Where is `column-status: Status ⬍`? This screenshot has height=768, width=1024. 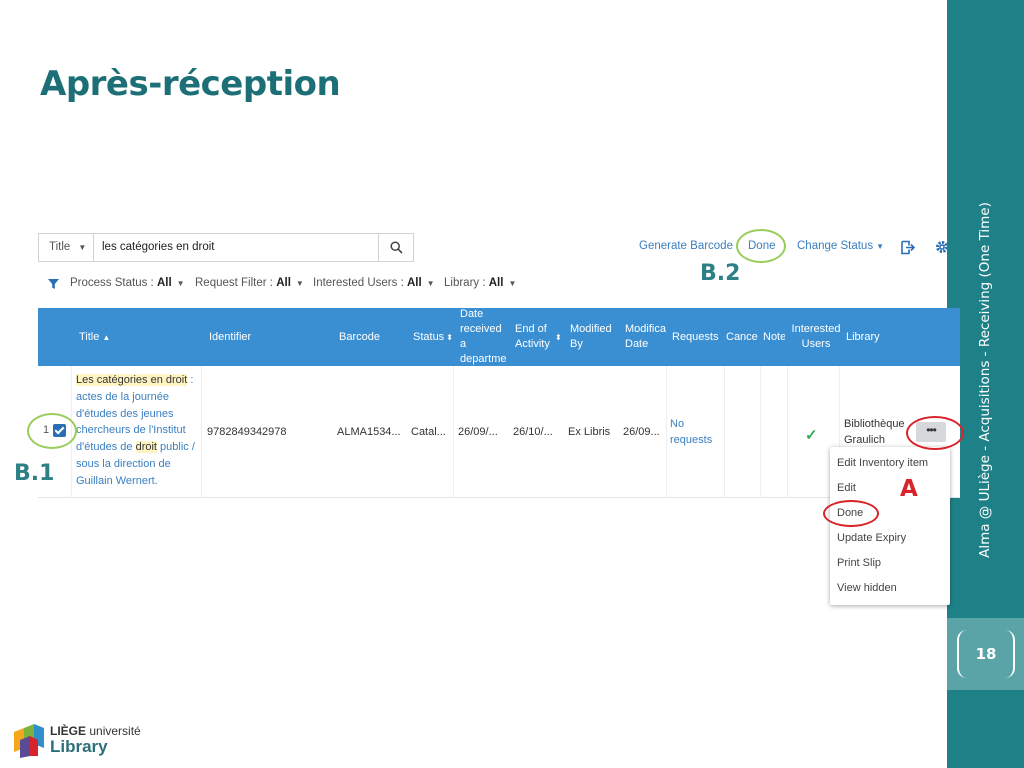 column-status: Status ⬍ is located at coordinates (437, 337).